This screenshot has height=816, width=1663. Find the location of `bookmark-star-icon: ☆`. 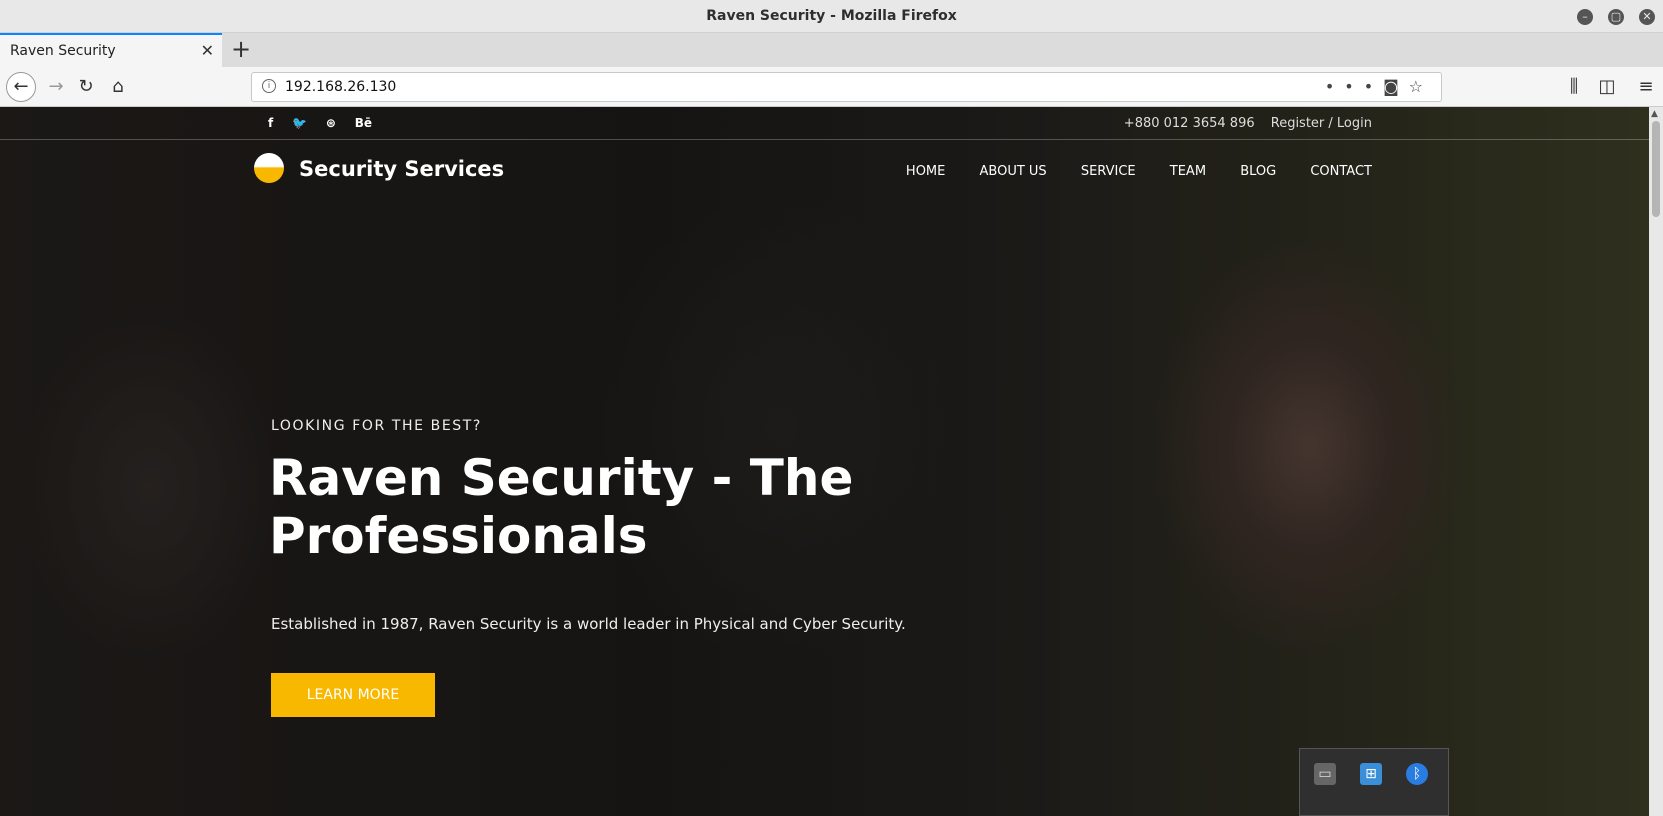

bookmark-star-icon: ☆ is located at coordinates (1421, 86).